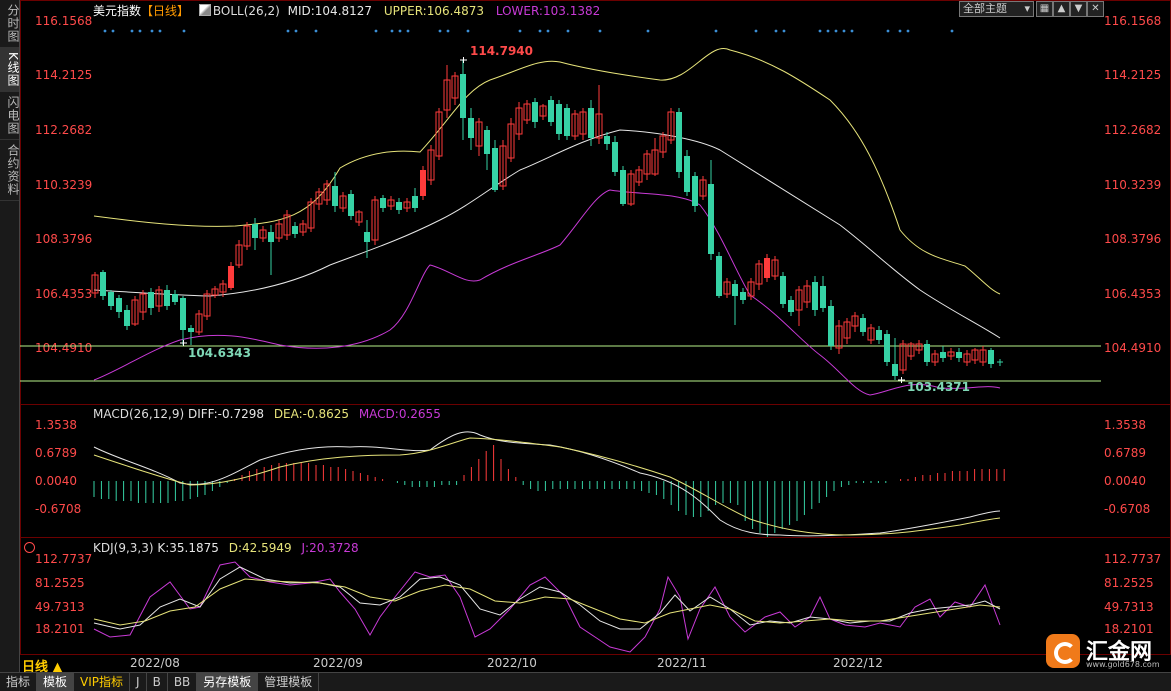  I want to click on kdj-d-line, so click(547, 602).